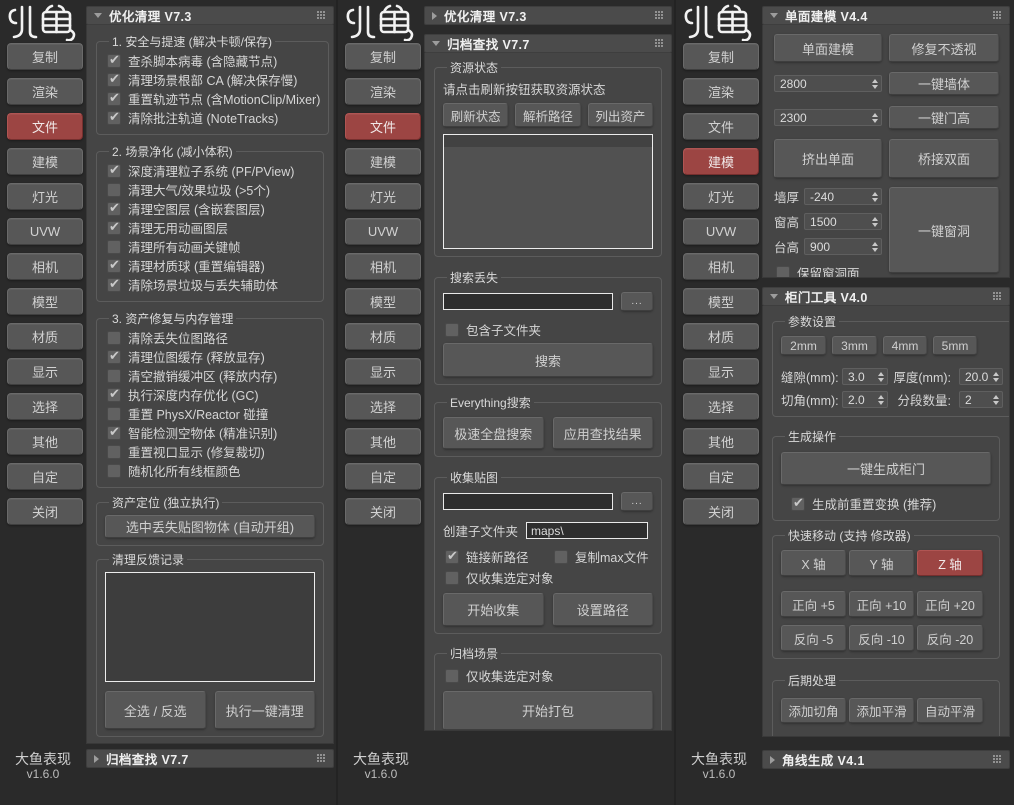  I want to click on move-positive-button: 正向 +20, so click(950, 604).